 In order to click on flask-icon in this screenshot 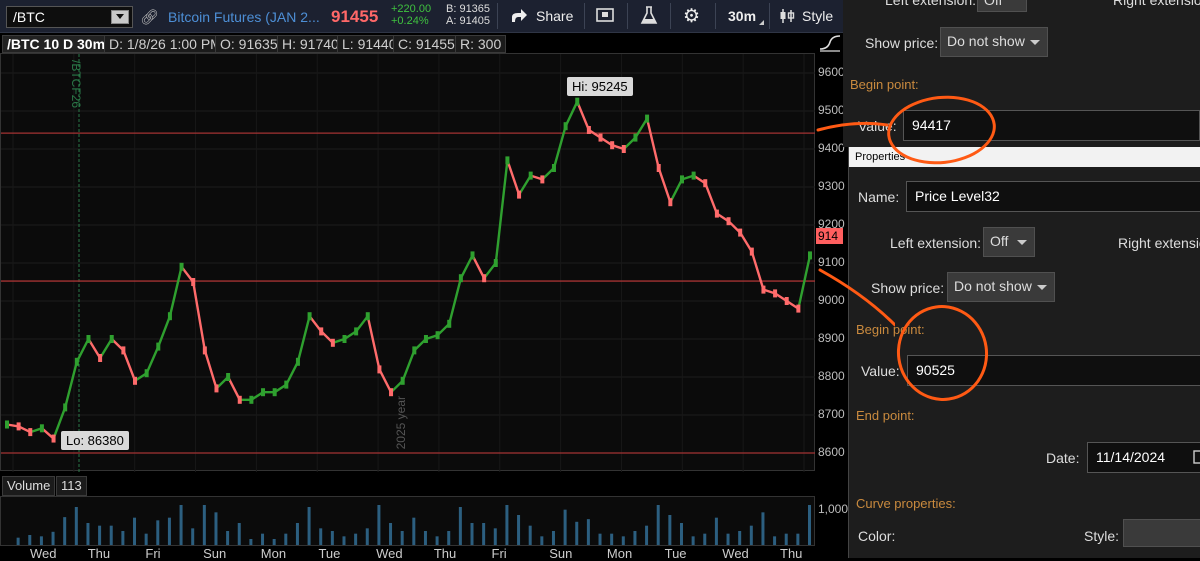, I will do `click(649, 16)`.